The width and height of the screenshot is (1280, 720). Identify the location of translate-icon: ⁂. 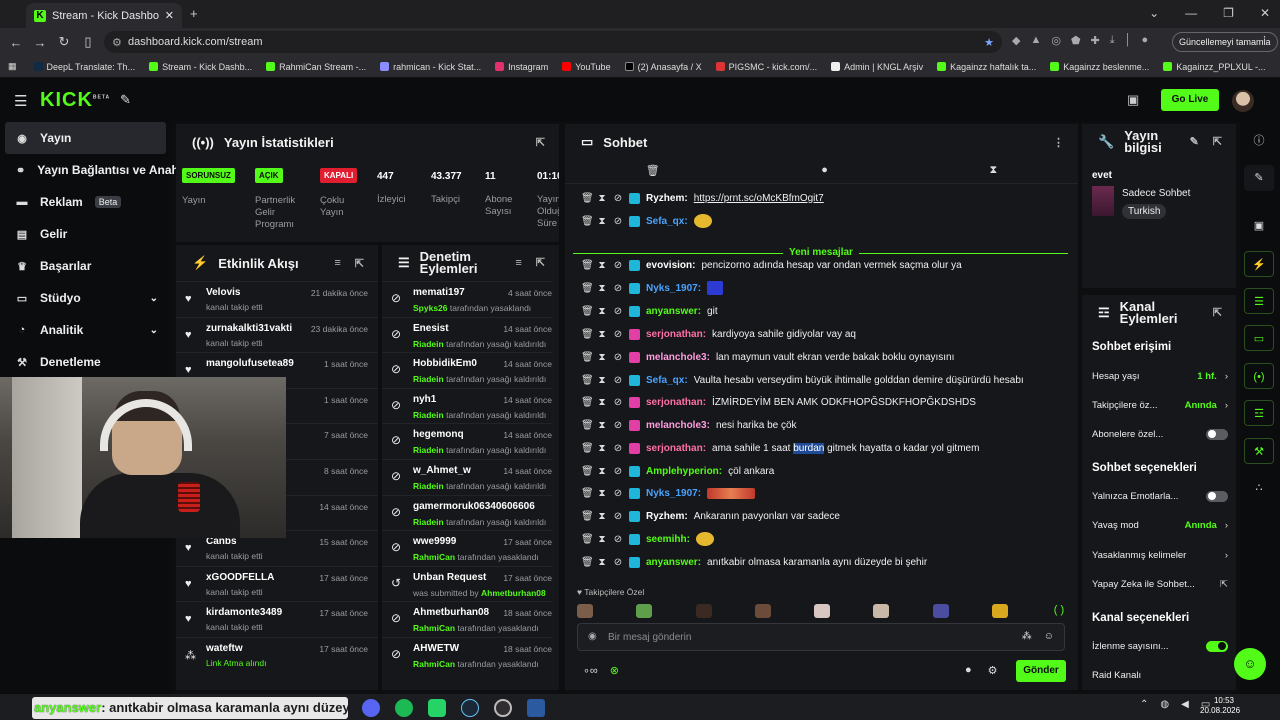
(1027, 636).